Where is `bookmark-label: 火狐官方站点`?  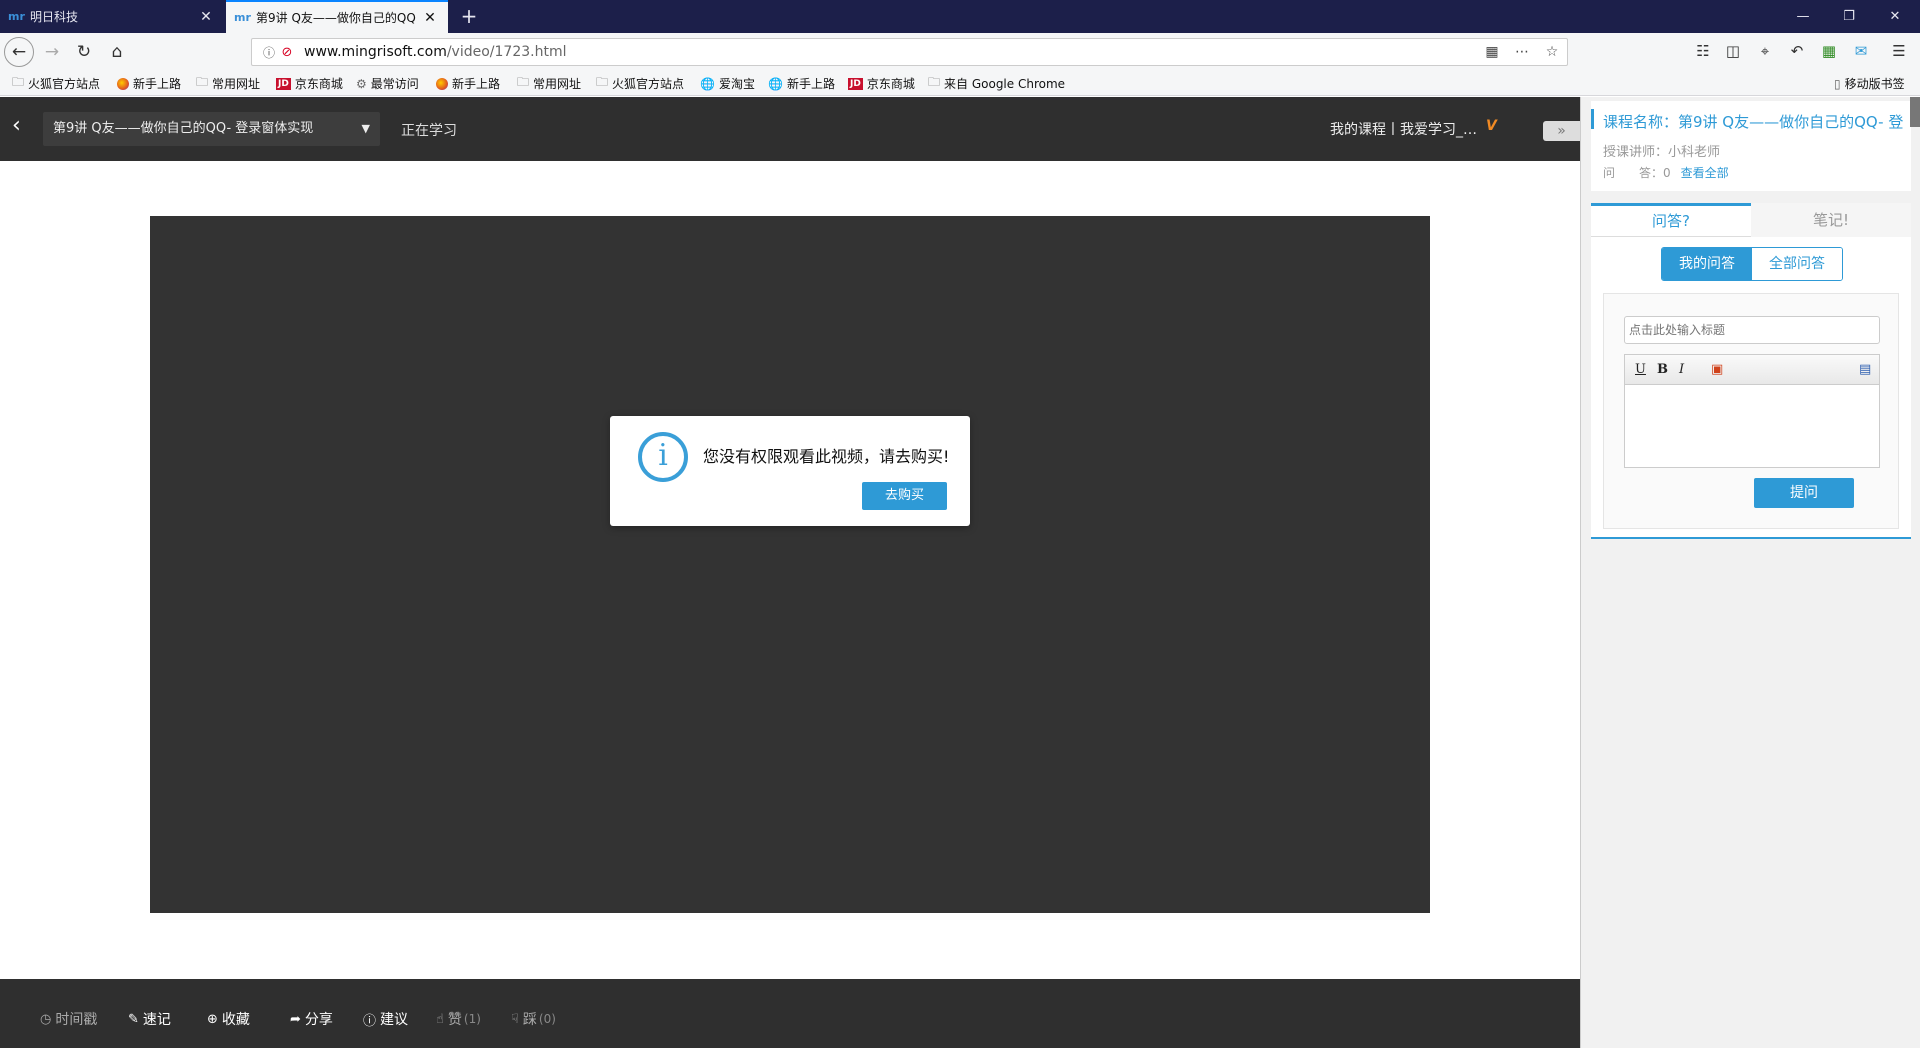
bookmark-label: 火狐官方站点 is located at coordinates (648, 84).